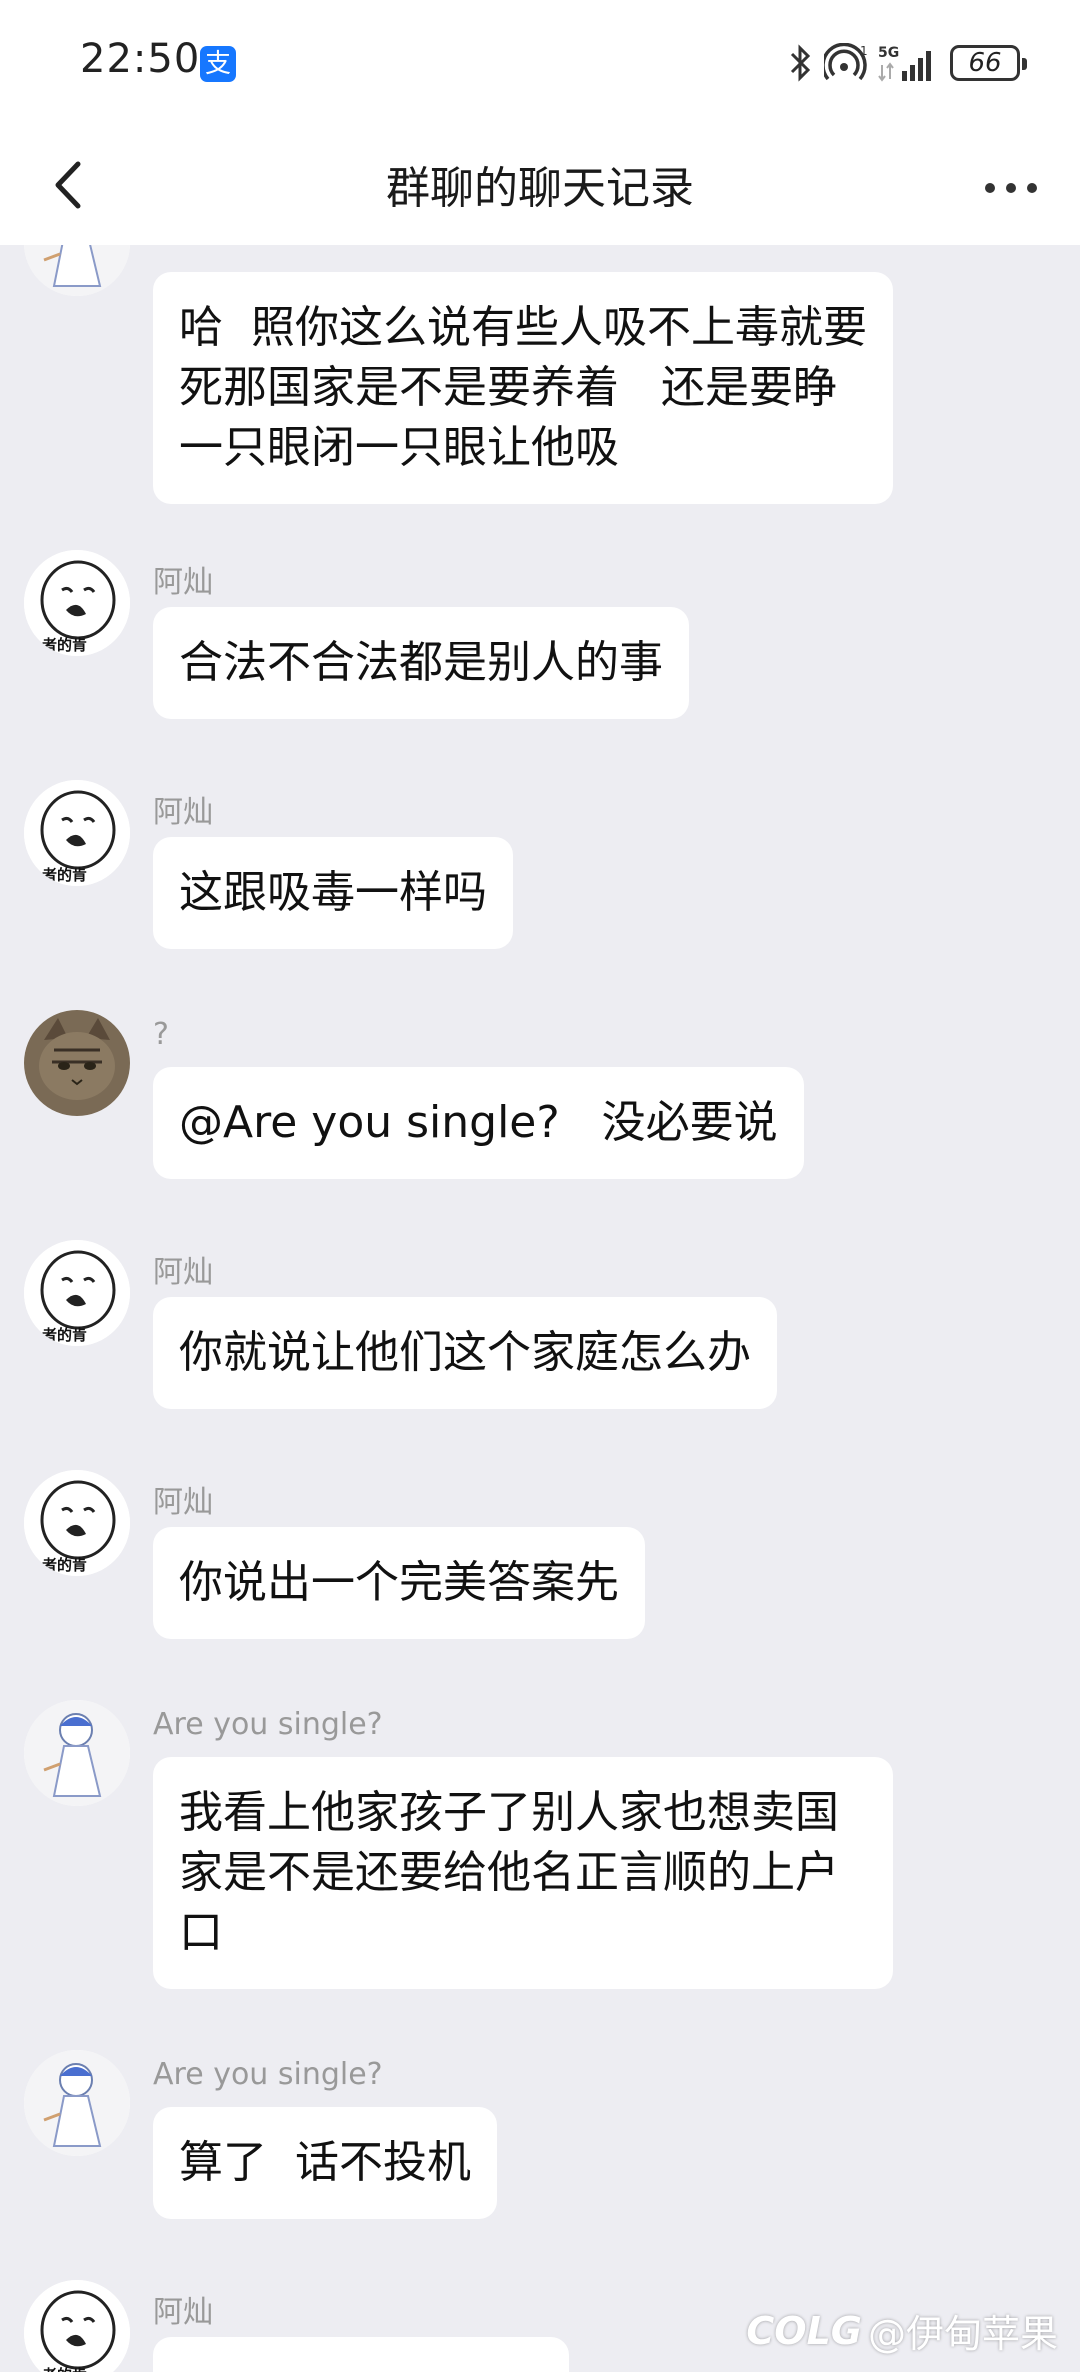  What do you see at coordinates (540, 65) in the screenshot?
I see `status-bar: 22:50 支 1 5G 66` at bounding box center [540, 65].